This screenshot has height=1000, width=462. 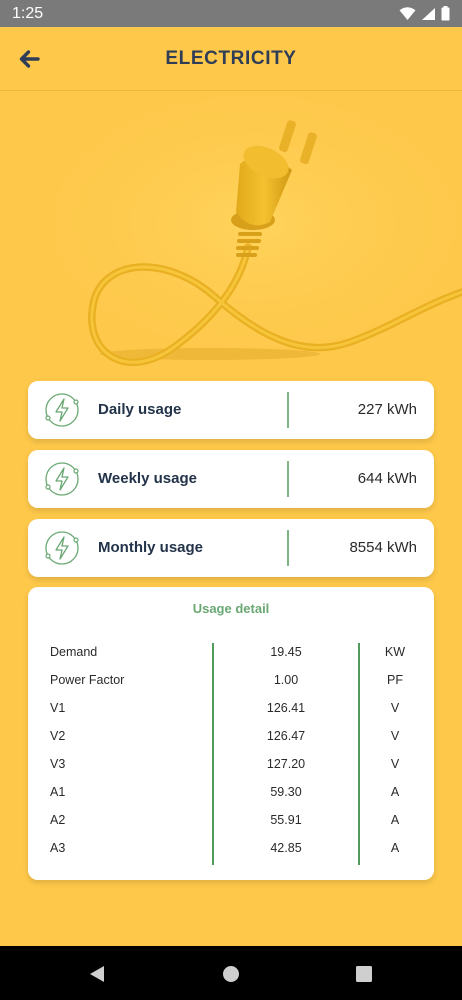 I want to click on table-row: A3 42.85 A, so click(x=231, y=848).